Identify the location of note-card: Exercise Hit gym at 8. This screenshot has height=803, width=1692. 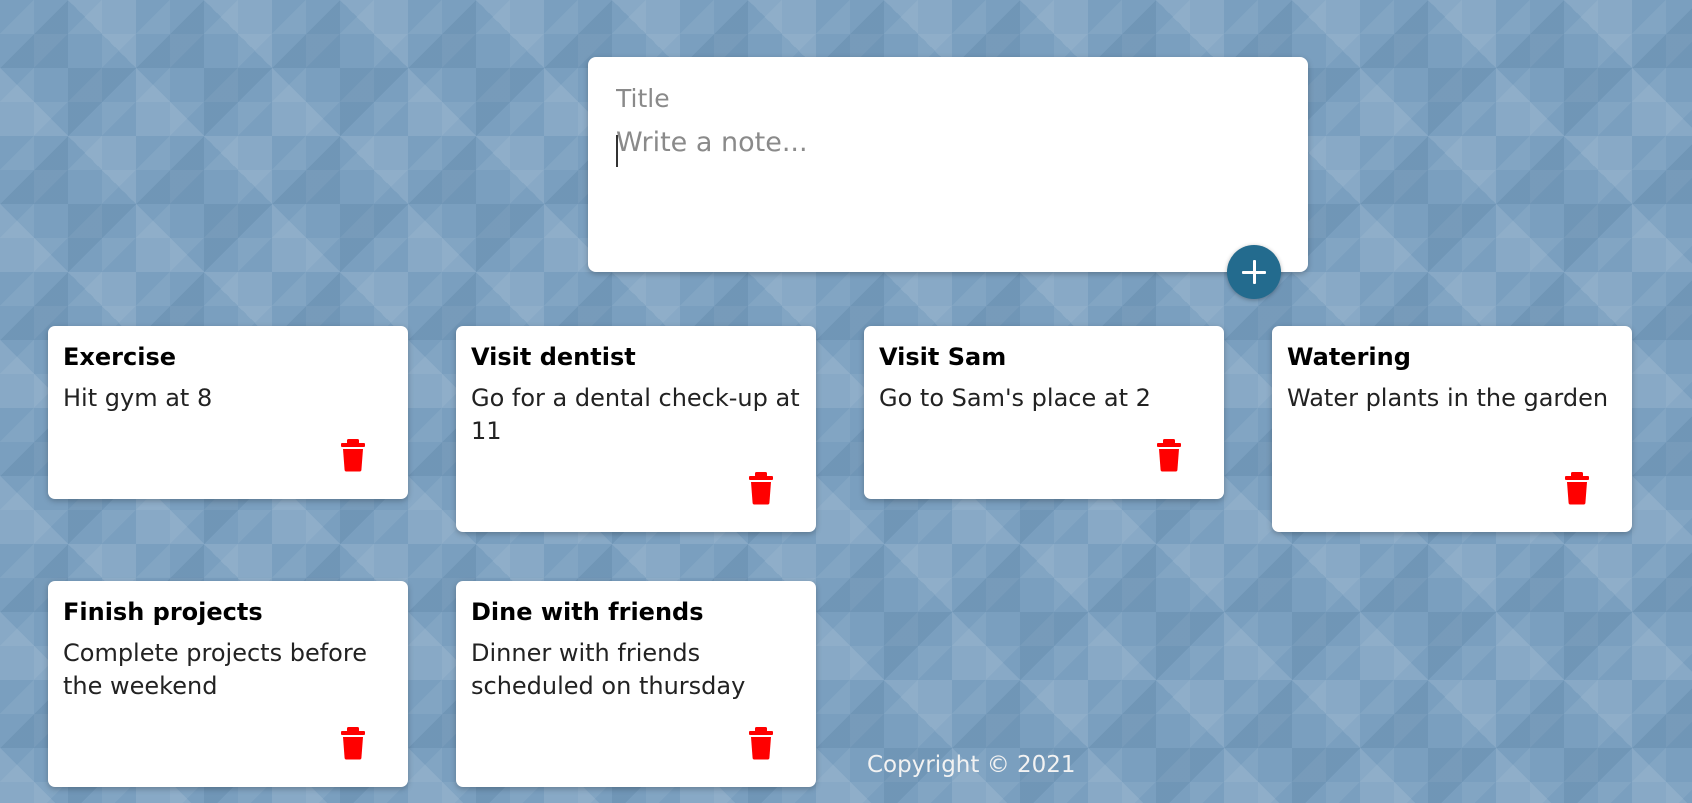
(228, 412).